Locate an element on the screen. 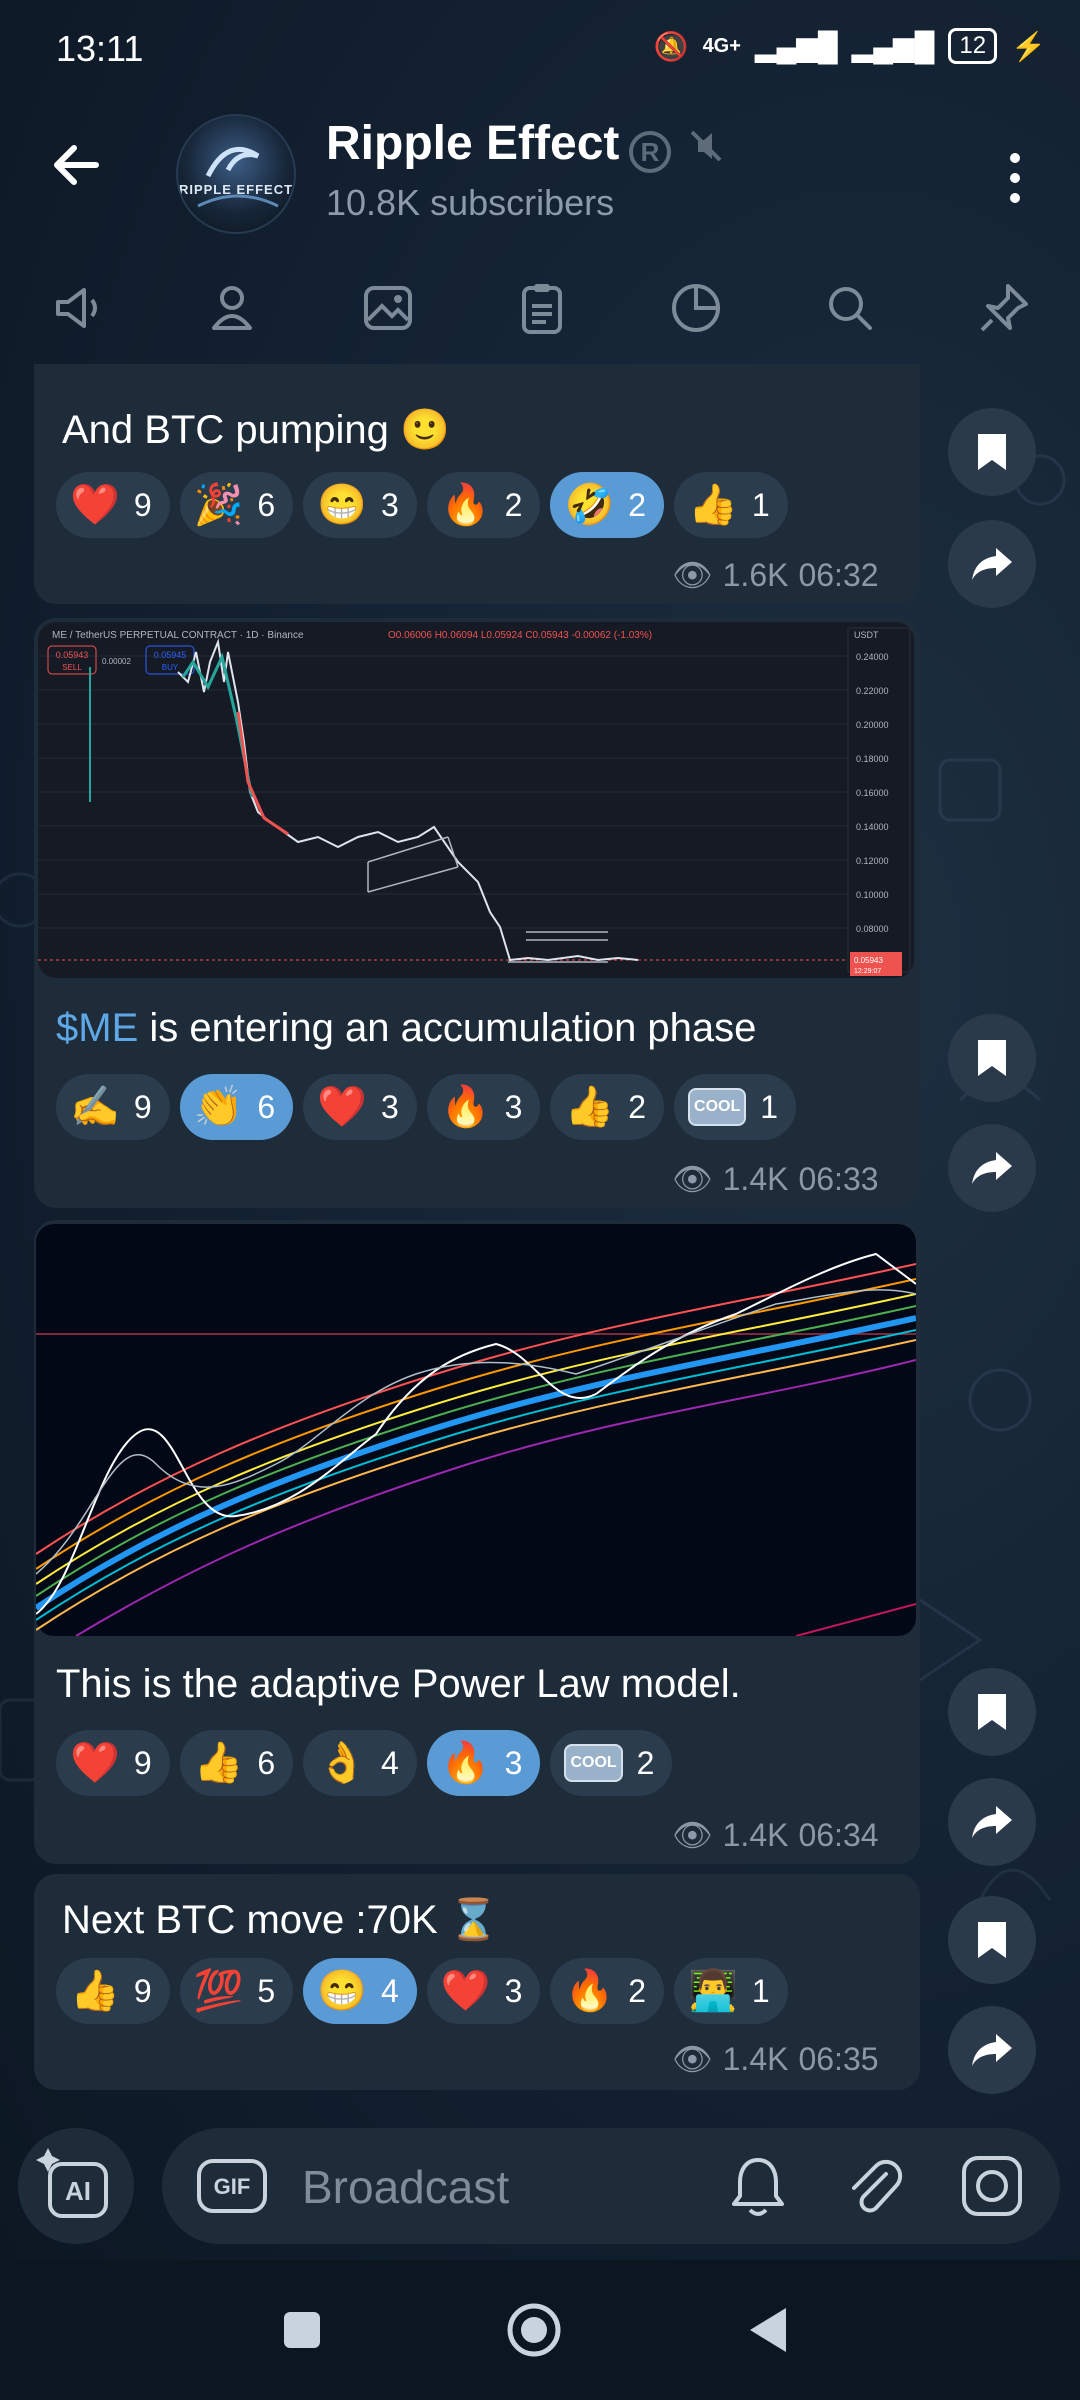 The height and width of the screenshot is (2400, 1080). reaction-chip: 🔥 3 is located at coordinates (483, 1107).